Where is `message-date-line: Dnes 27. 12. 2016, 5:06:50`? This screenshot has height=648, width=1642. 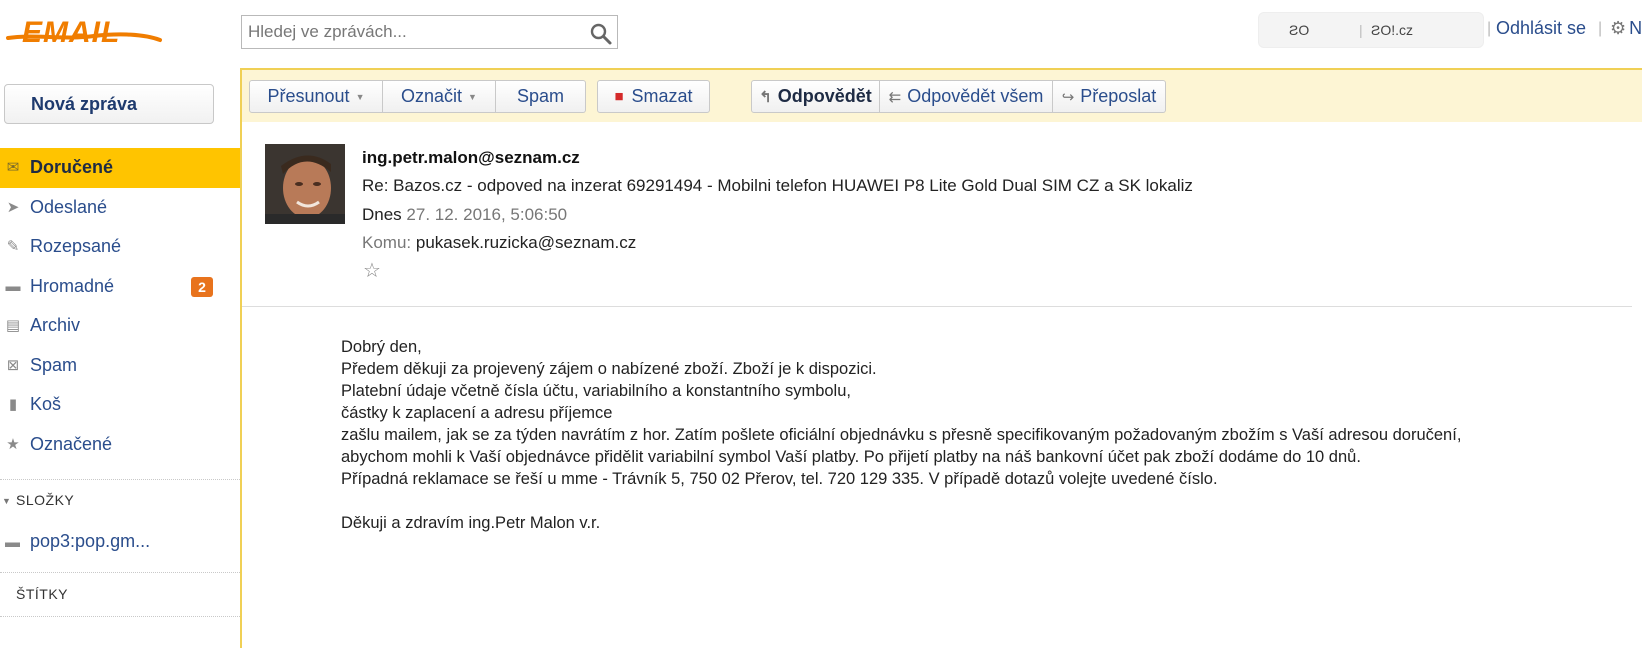 message-date-line: Dnes 27. 12. 2016, 5:06:50 is located at coordinates (464, 215).